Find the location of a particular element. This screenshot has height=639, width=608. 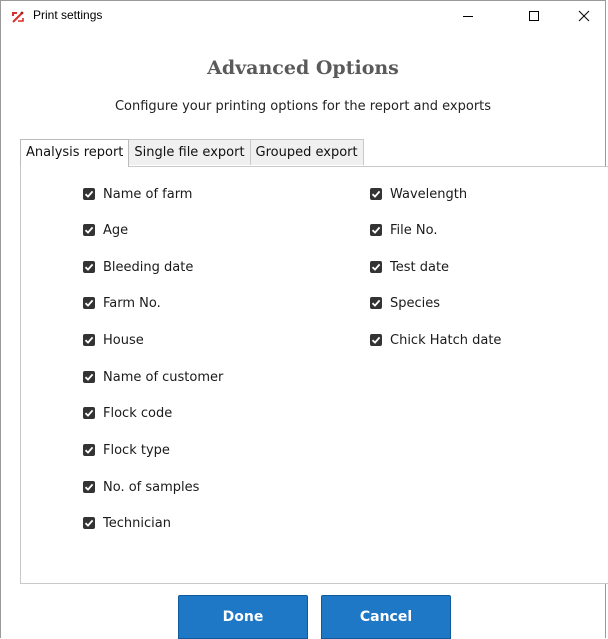

option-name-of-farm: Name of farm is located at coordinates (137, 194).